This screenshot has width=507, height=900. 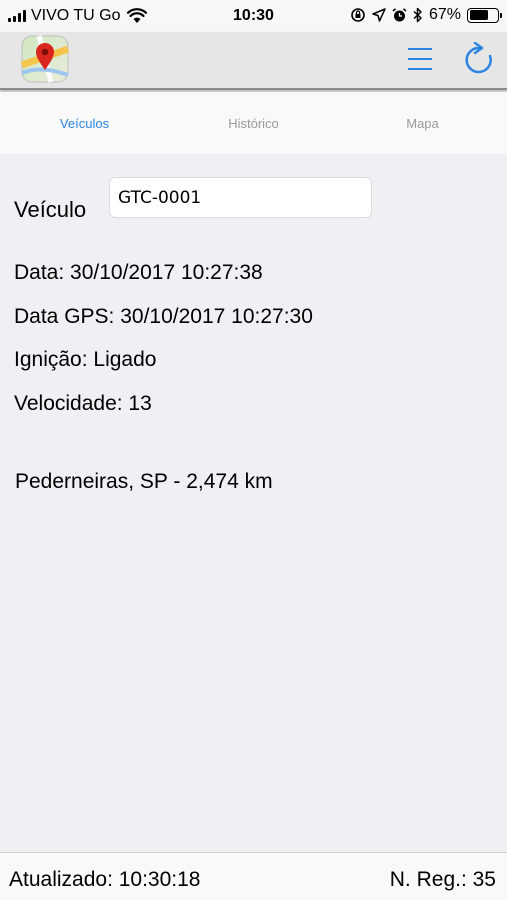 What do you see at coordinates (240, 197) in the screenshot?
I see `vehicle-input` at bounding box center [240, 197].